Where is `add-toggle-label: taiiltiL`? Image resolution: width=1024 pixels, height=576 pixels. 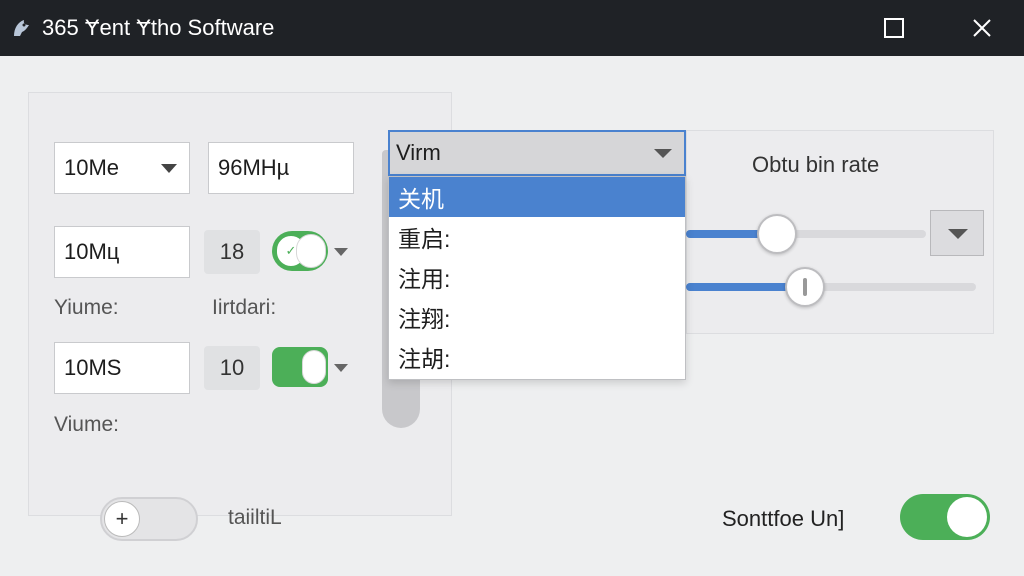 add-toggle-label: taiiltiL is located at coordinates (255, 517).